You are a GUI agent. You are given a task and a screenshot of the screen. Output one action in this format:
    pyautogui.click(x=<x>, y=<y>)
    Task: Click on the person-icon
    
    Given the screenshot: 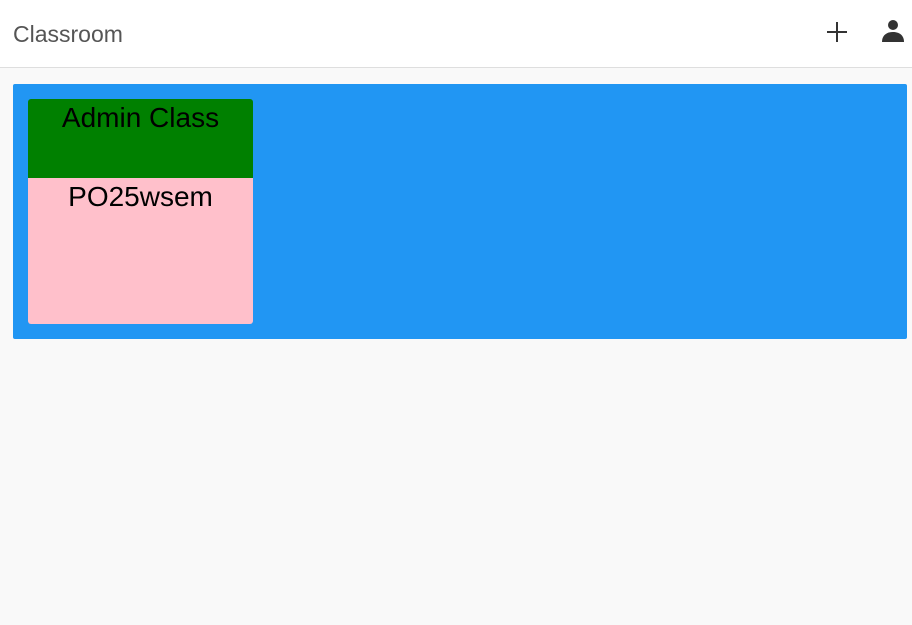 What is the action you would take?
    pyautogui.click(x=893, y=31)
    